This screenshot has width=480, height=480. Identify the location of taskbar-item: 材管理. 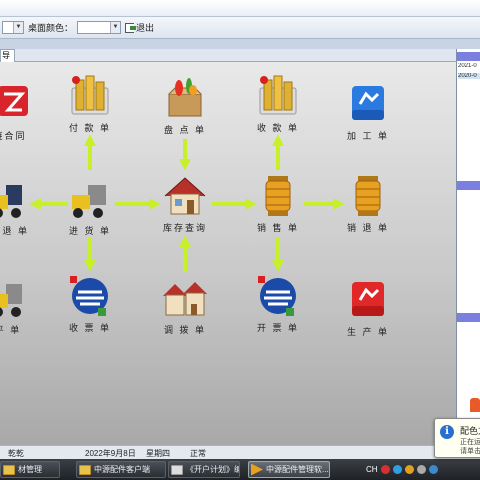
(30, 469).